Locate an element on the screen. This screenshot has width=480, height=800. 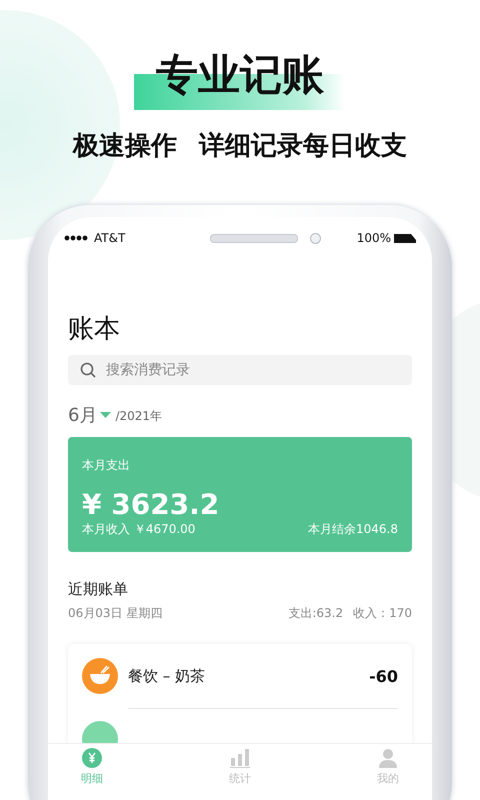
camera-dot is located at coordinates (315, 238).